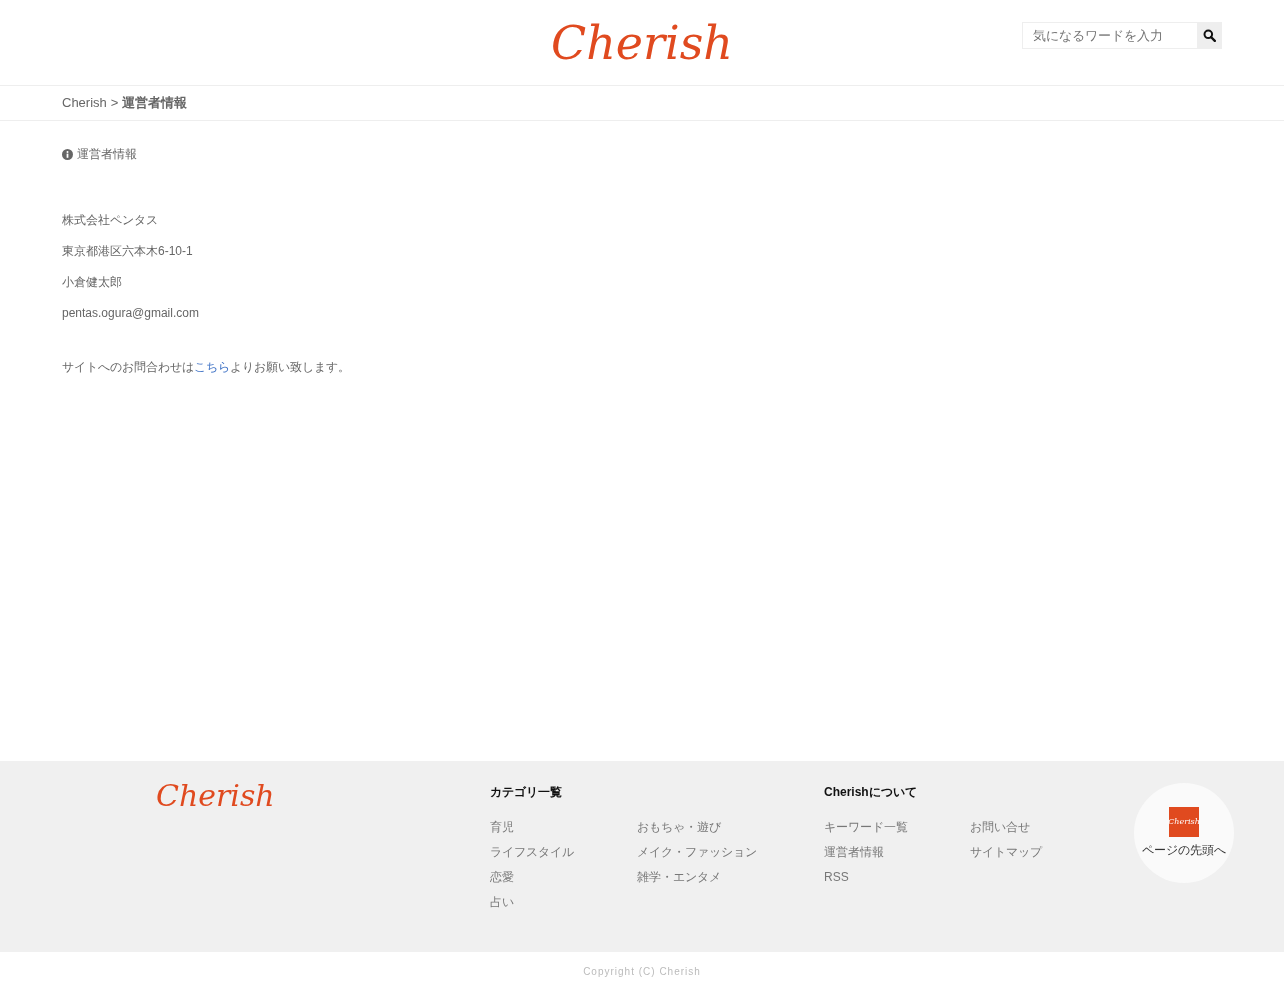 Image resolution: width=1284 pixels, height=992 pixels. What do you see at coordinates (155, 103) in the screenshot?
I see `breadcrumb-current: 運営者情報` at bounding box center [155, 103].